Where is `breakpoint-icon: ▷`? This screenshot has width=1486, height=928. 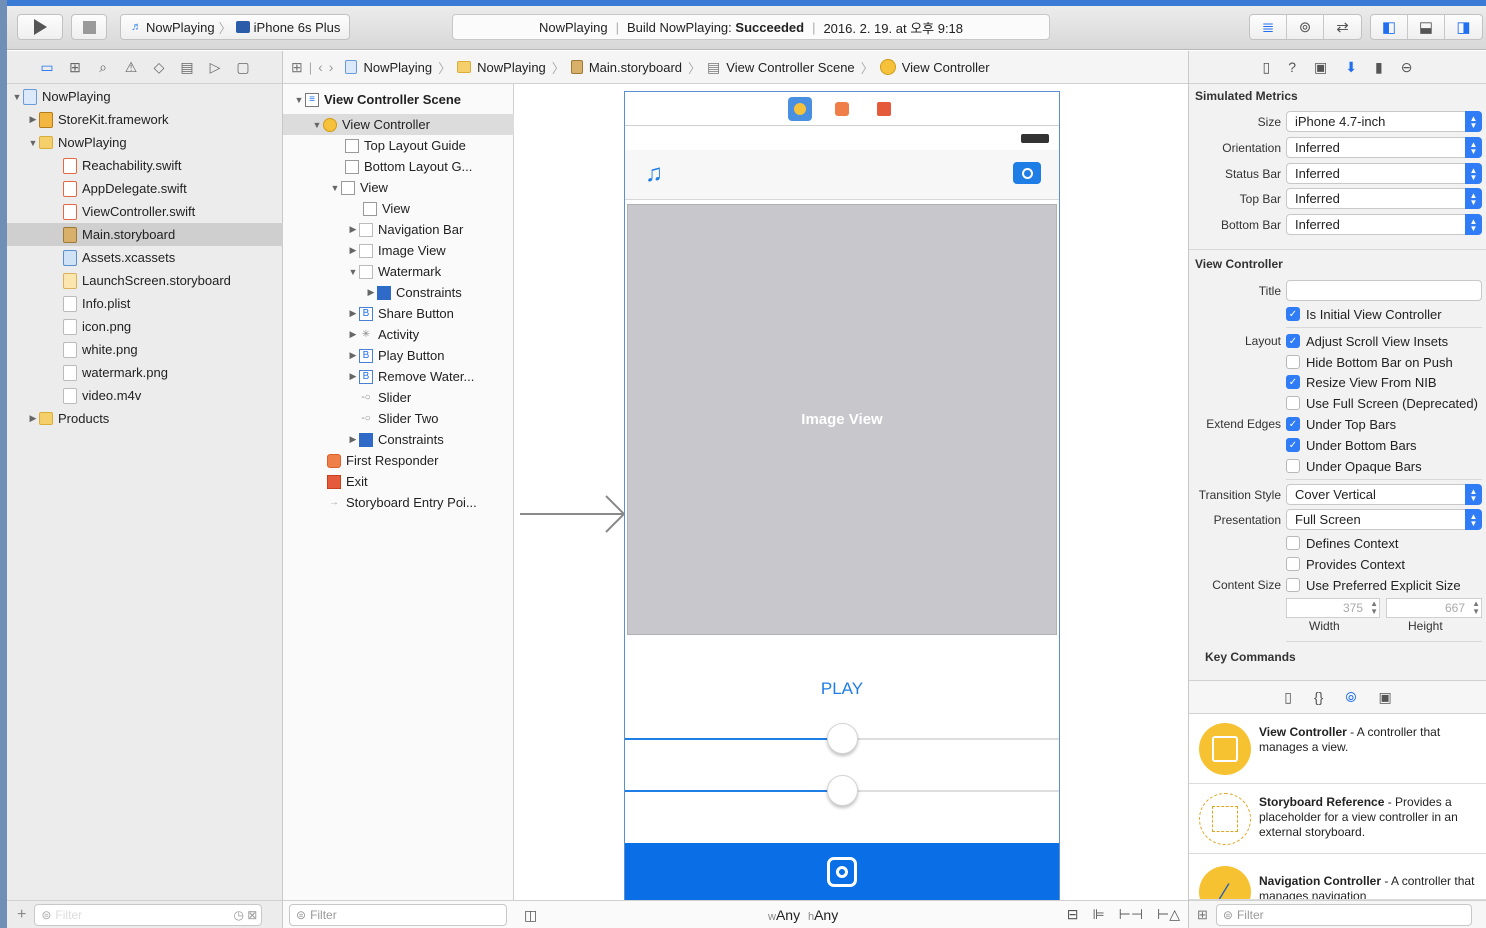 breakpoint-icon: ▷ is located at coordinates (215, 67).